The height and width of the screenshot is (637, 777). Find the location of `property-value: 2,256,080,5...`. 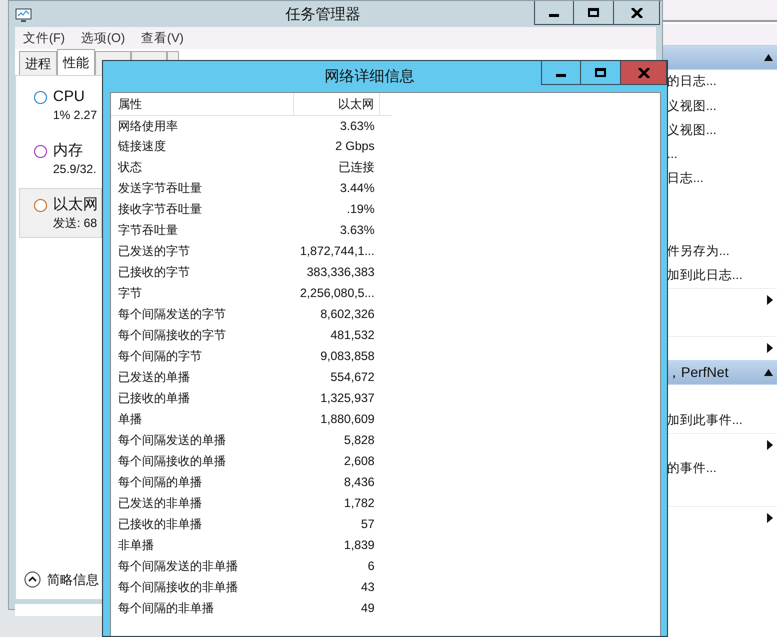

property-value: 2,256,080,5... is located at coordinates (337, 293).